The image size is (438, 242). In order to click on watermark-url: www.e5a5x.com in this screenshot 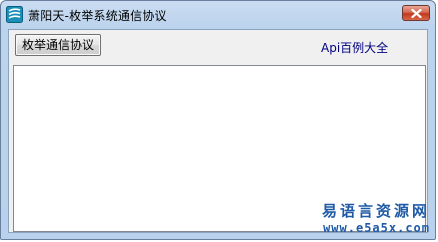, I will do `click(376, 228)`.